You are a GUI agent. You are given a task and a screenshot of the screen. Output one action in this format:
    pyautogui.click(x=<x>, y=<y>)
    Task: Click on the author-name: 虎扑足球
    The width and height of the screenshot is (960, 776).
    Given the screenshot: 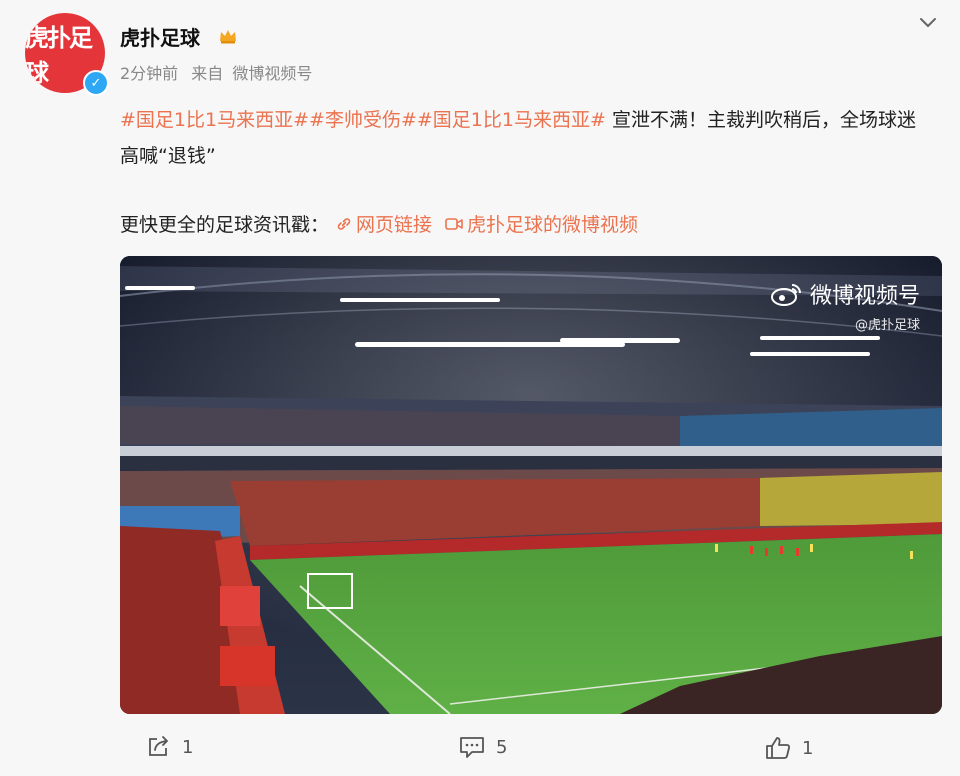 What is the action you would take?
    pyautogui.click(x=160, y=36)
    